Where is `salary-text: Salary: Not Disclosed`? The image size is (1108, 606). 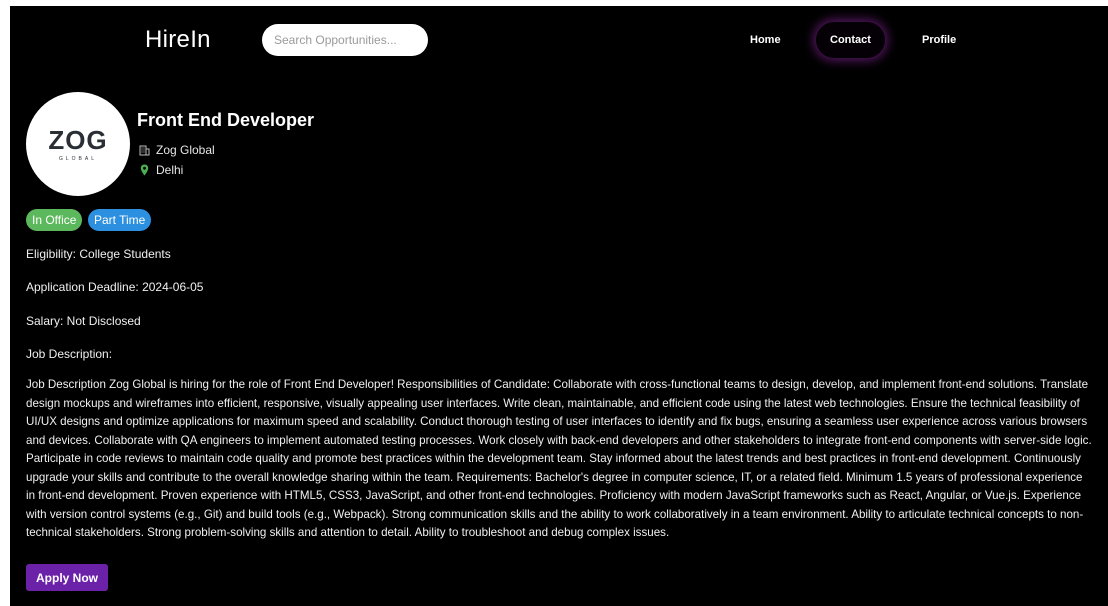 salary-text: Salary: Not Disclosed is located at coordinates (83, 321).